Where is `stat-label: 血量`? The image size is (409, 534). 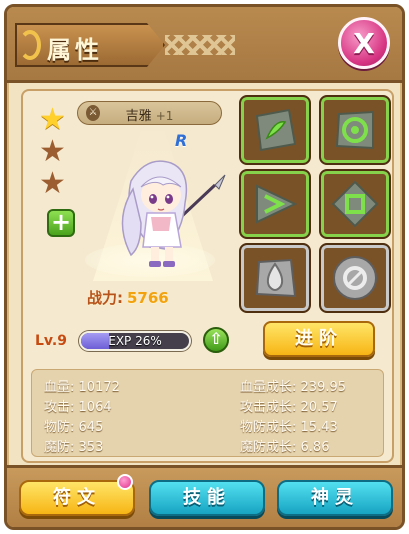 stat-label: 血量 is located at coordinates (57, 387).